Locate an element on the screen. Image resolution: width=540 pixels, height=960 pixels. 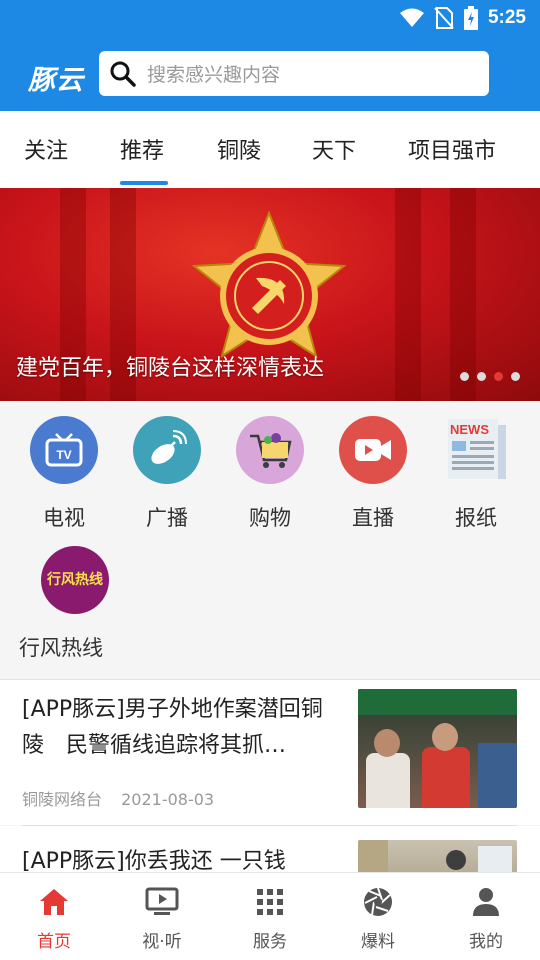
news-title: [APP豚云]你丢我还 一只钱 is located at coordinates (154, 860).